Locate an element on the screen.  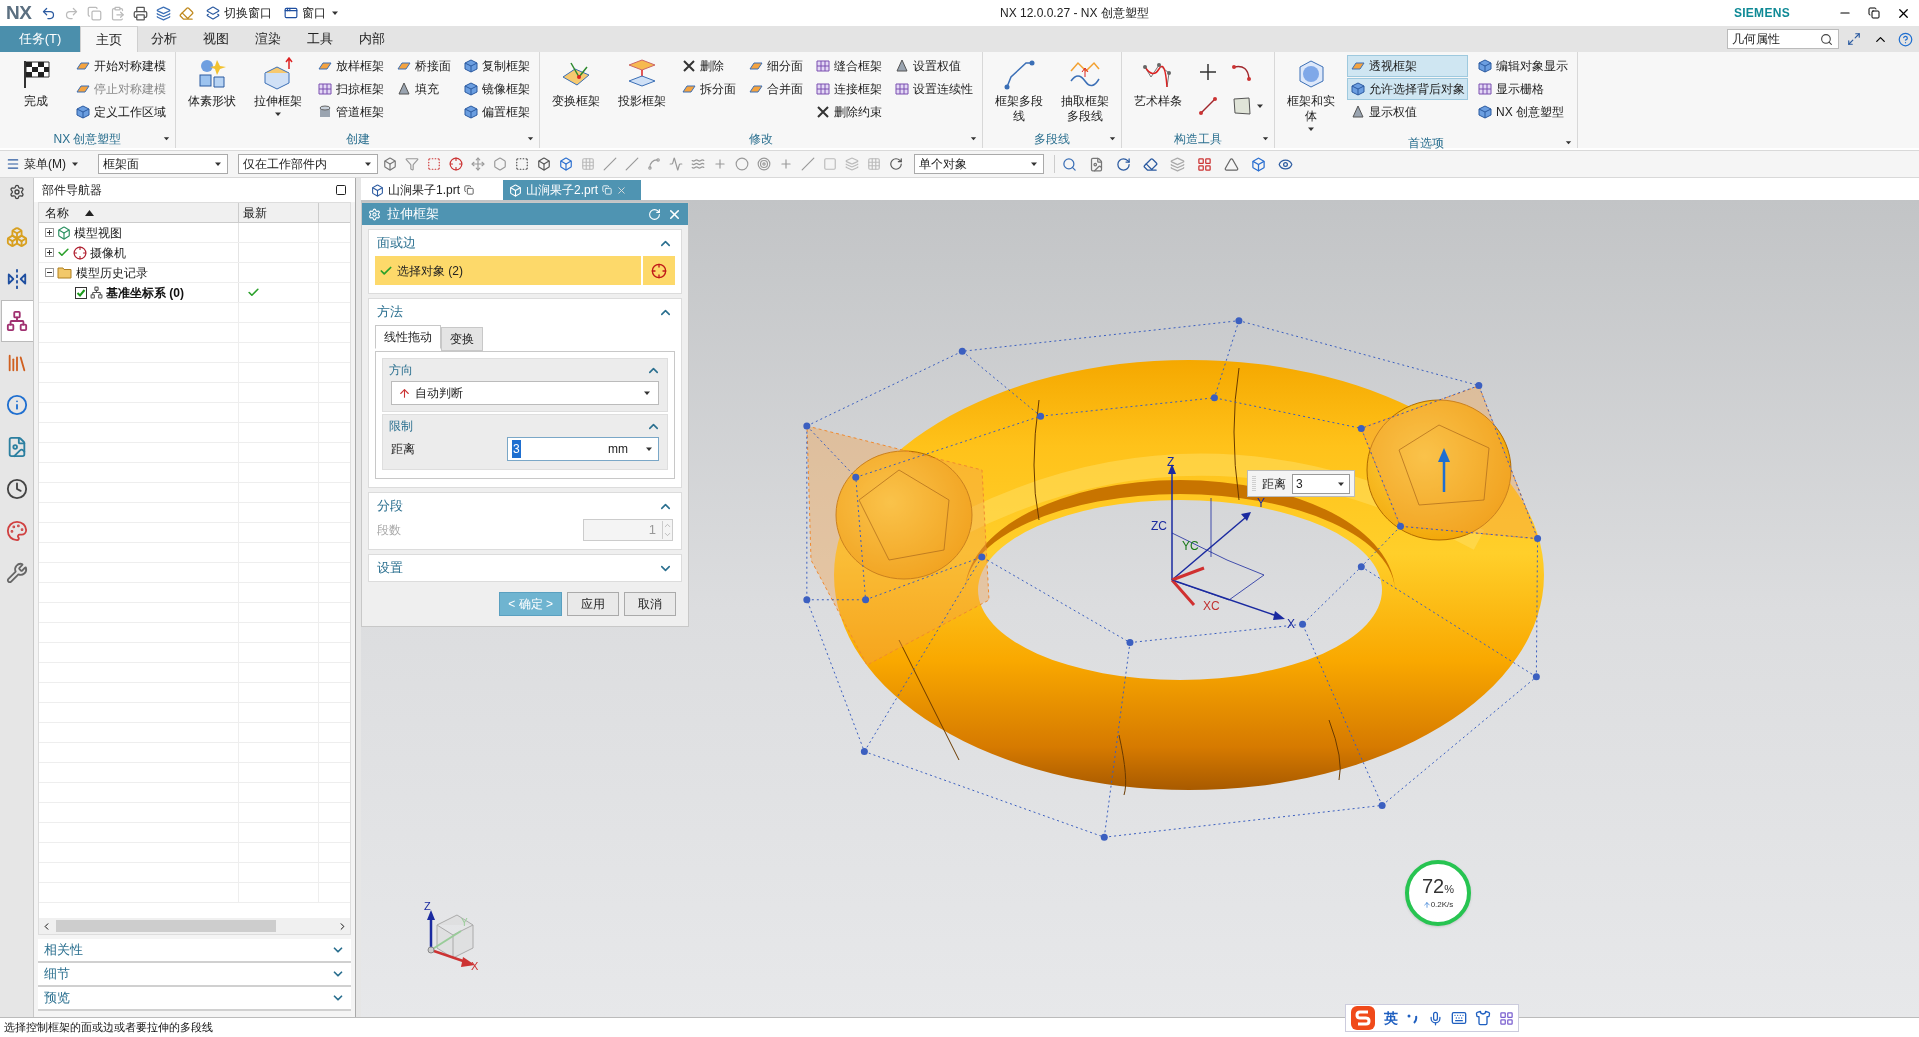
tree-item: 基准坐标系 (0) is located at coordinates (145, 292).